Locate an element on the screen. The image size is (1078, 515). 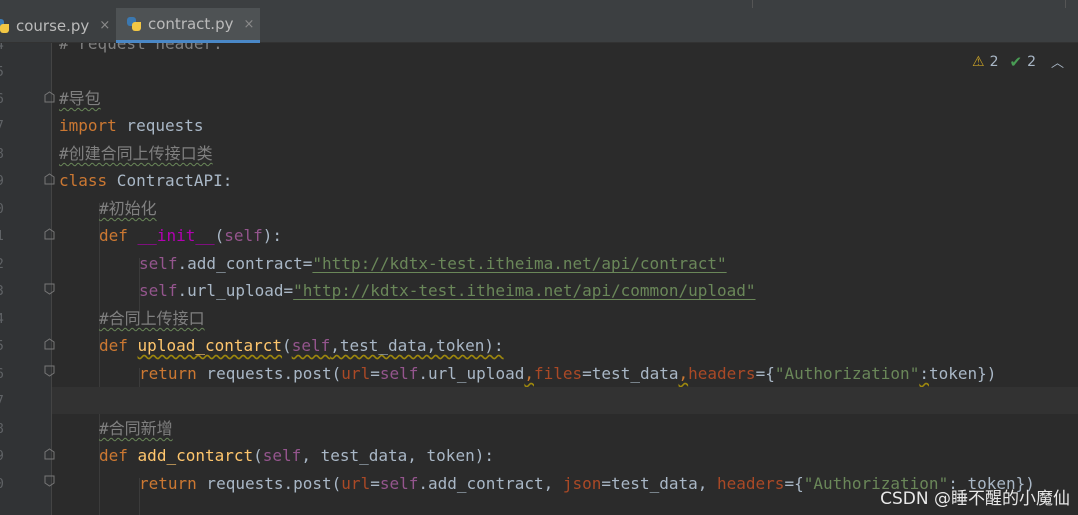
code-line: class ContractAPI: is located at coordinates (146, 180).